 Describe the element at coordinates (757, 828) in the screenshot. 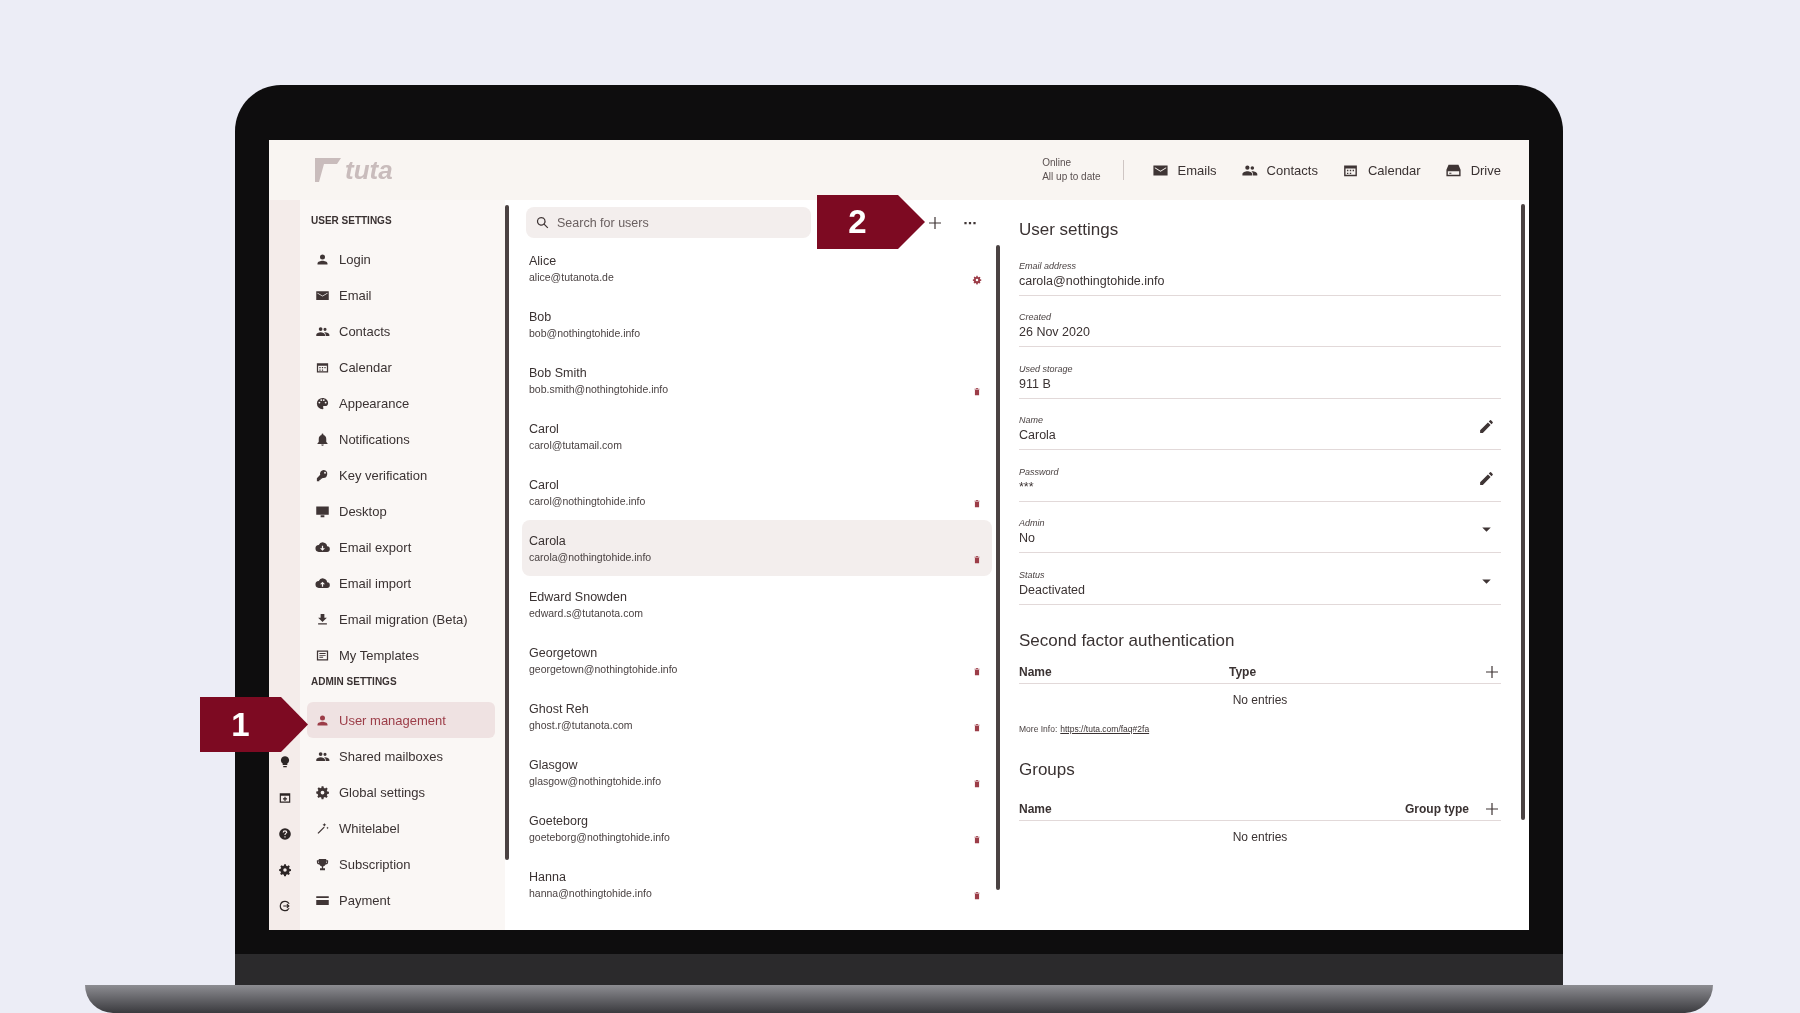

I see `user-row: Goeteborg goeteborg@nothingtohide.info` at that location.